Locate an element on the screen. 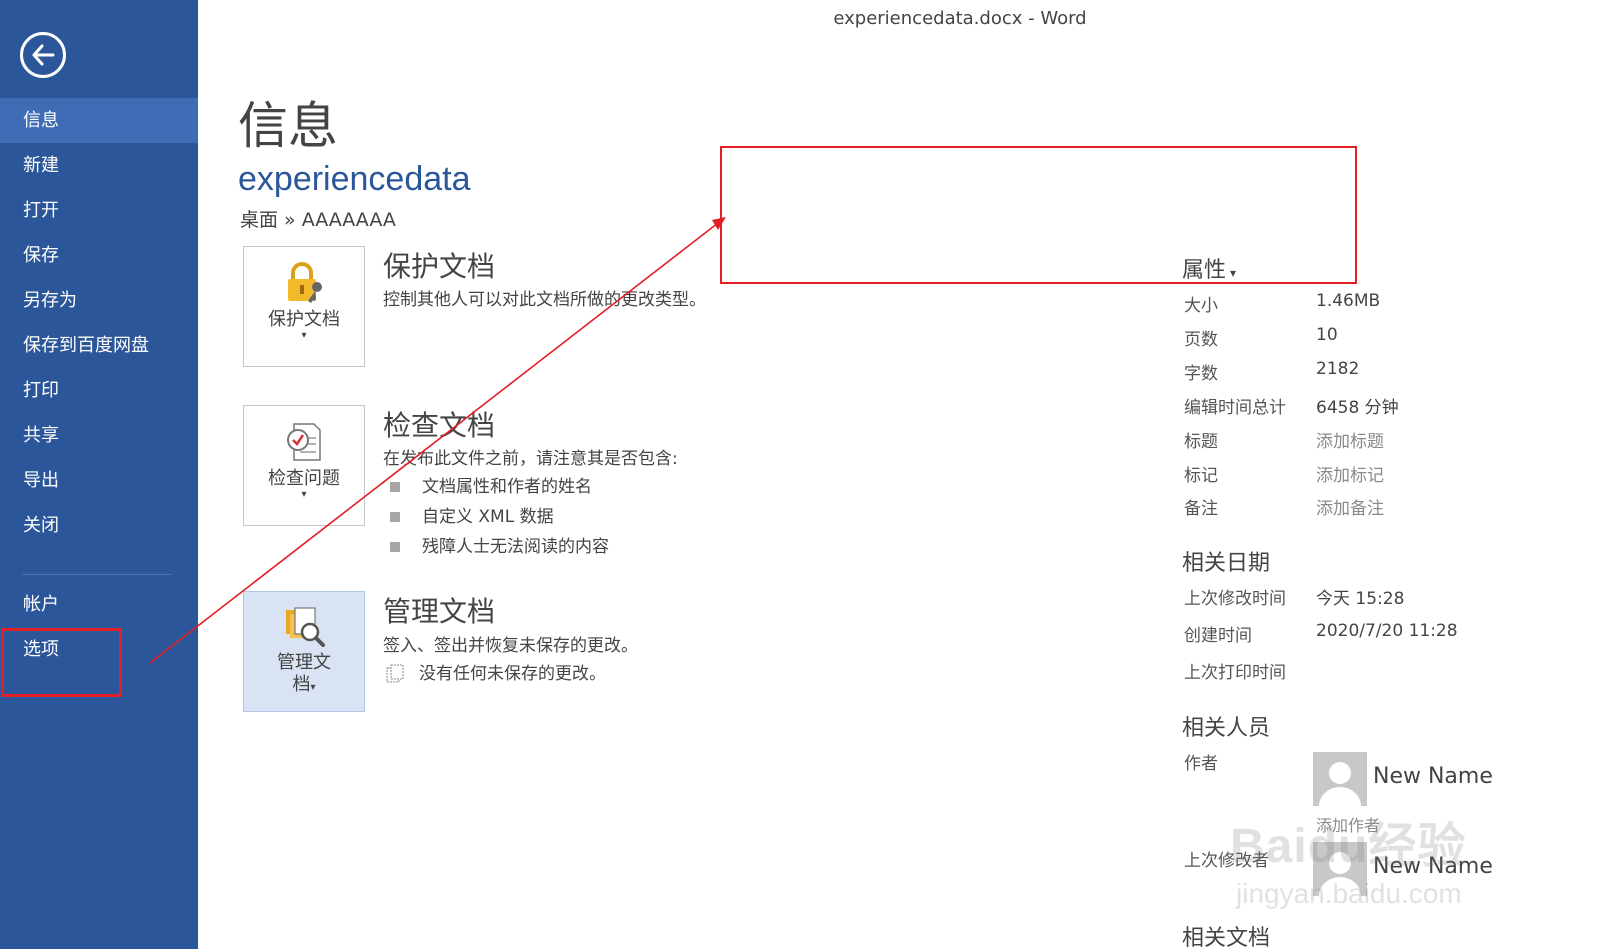 The image size is (1598, 952). watermark-logo: Baidu经验 is located at coordinates (1348, 846).